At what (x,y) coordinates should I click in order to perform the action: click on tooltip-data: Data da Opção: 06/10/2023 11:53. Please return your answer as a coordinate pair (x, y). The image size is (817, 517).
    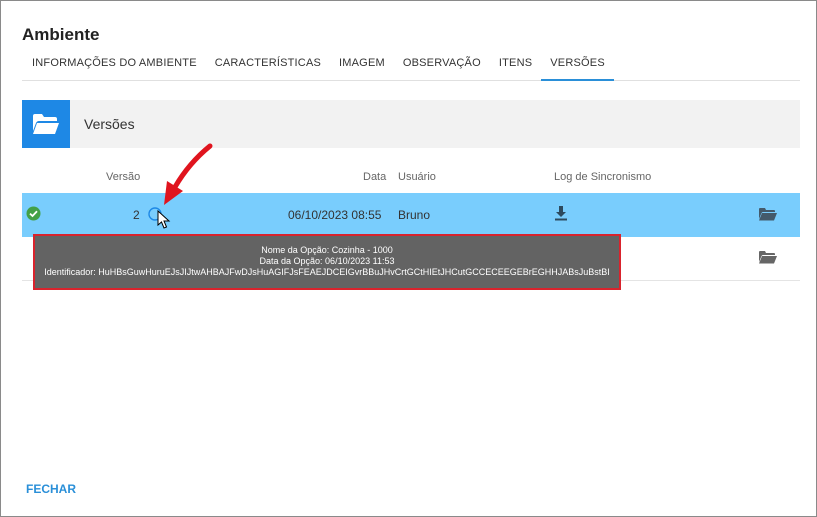
    Looking at the image, I should click on (327, 261).